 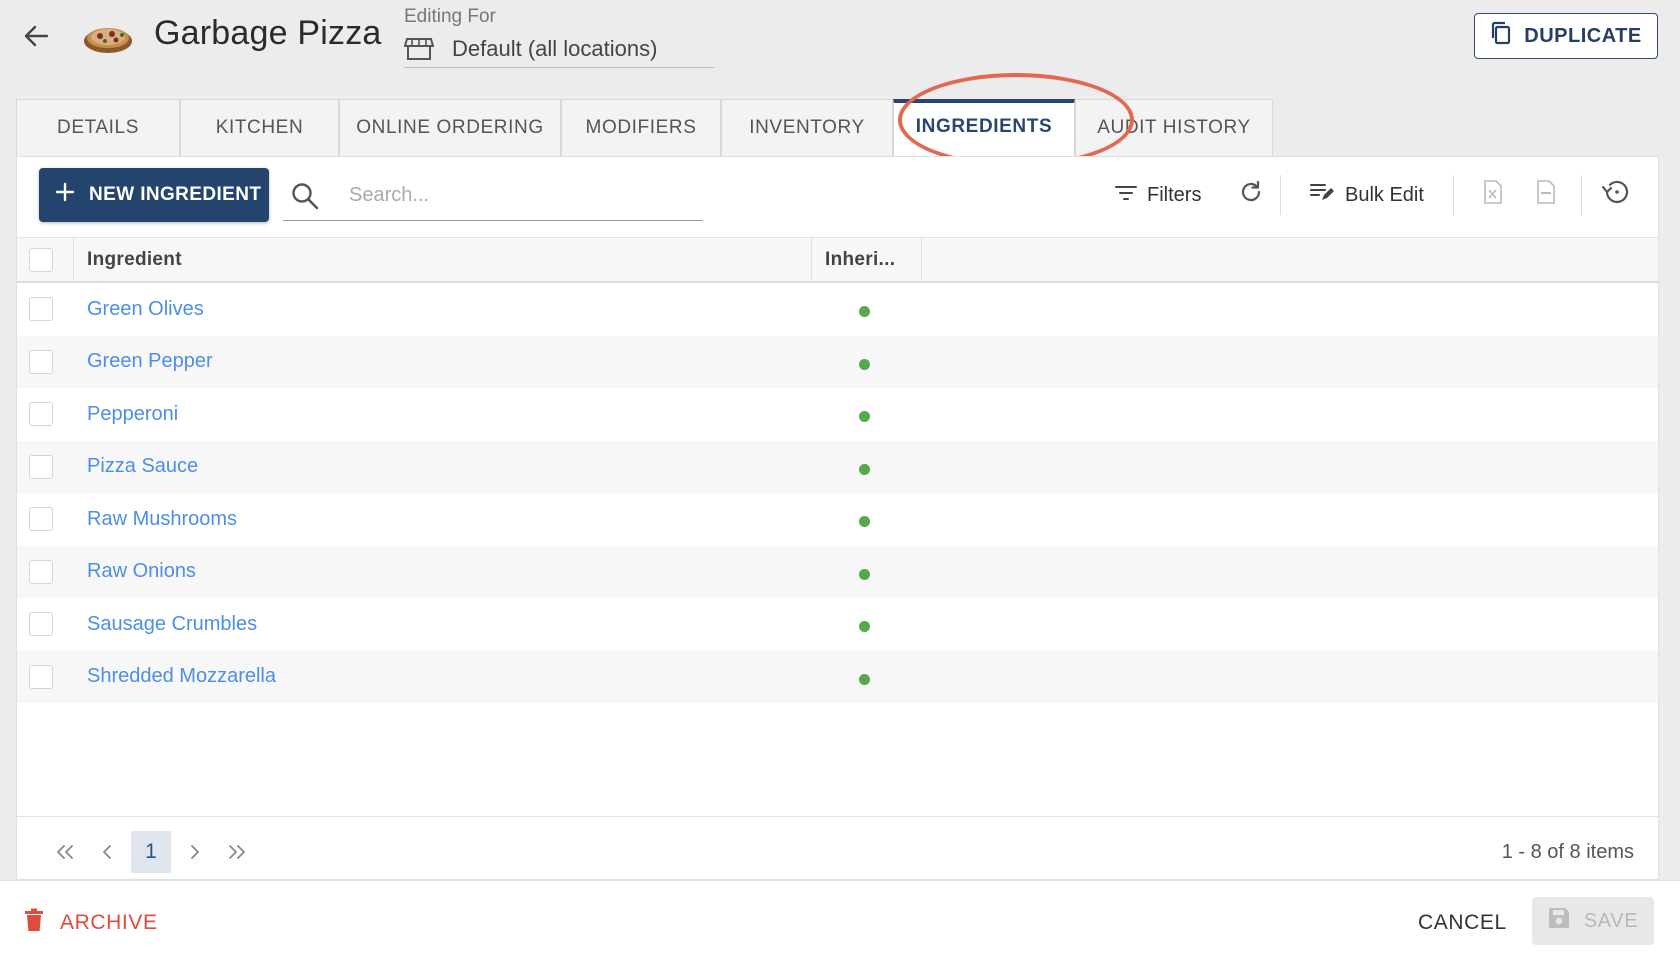 I want to click on new-ingredient-label: NEW INGREDIENT, so click(x=175, y=194).